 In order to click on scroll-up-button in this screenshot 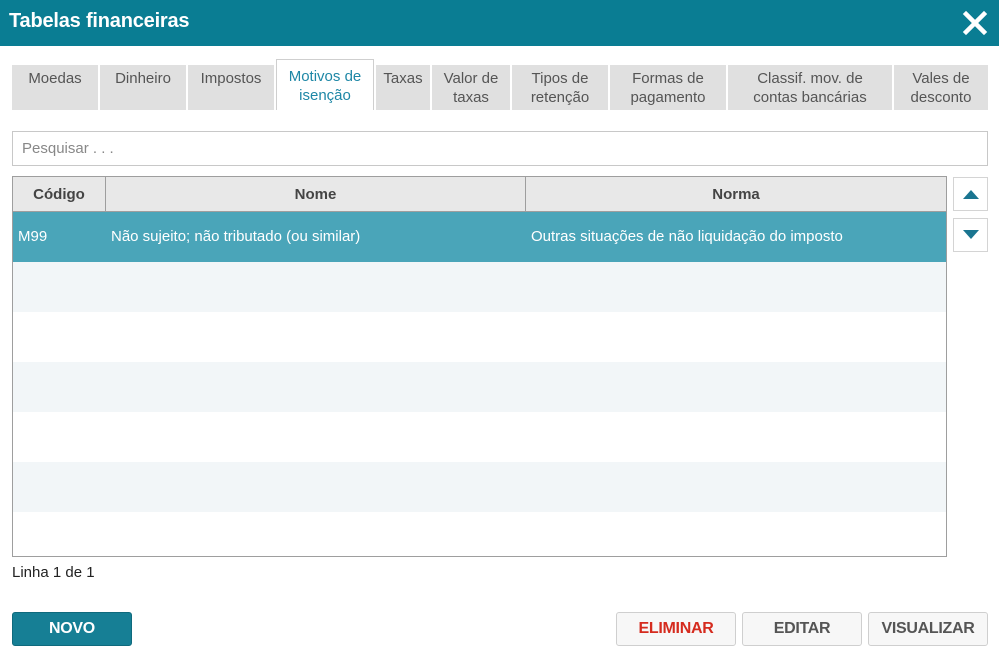, I will do `click(970, 194)`.